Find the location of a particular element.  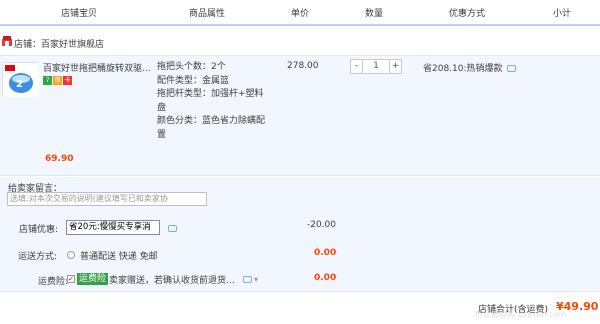

mop-bucket-image: 2 is located at coordinates (21, 80).